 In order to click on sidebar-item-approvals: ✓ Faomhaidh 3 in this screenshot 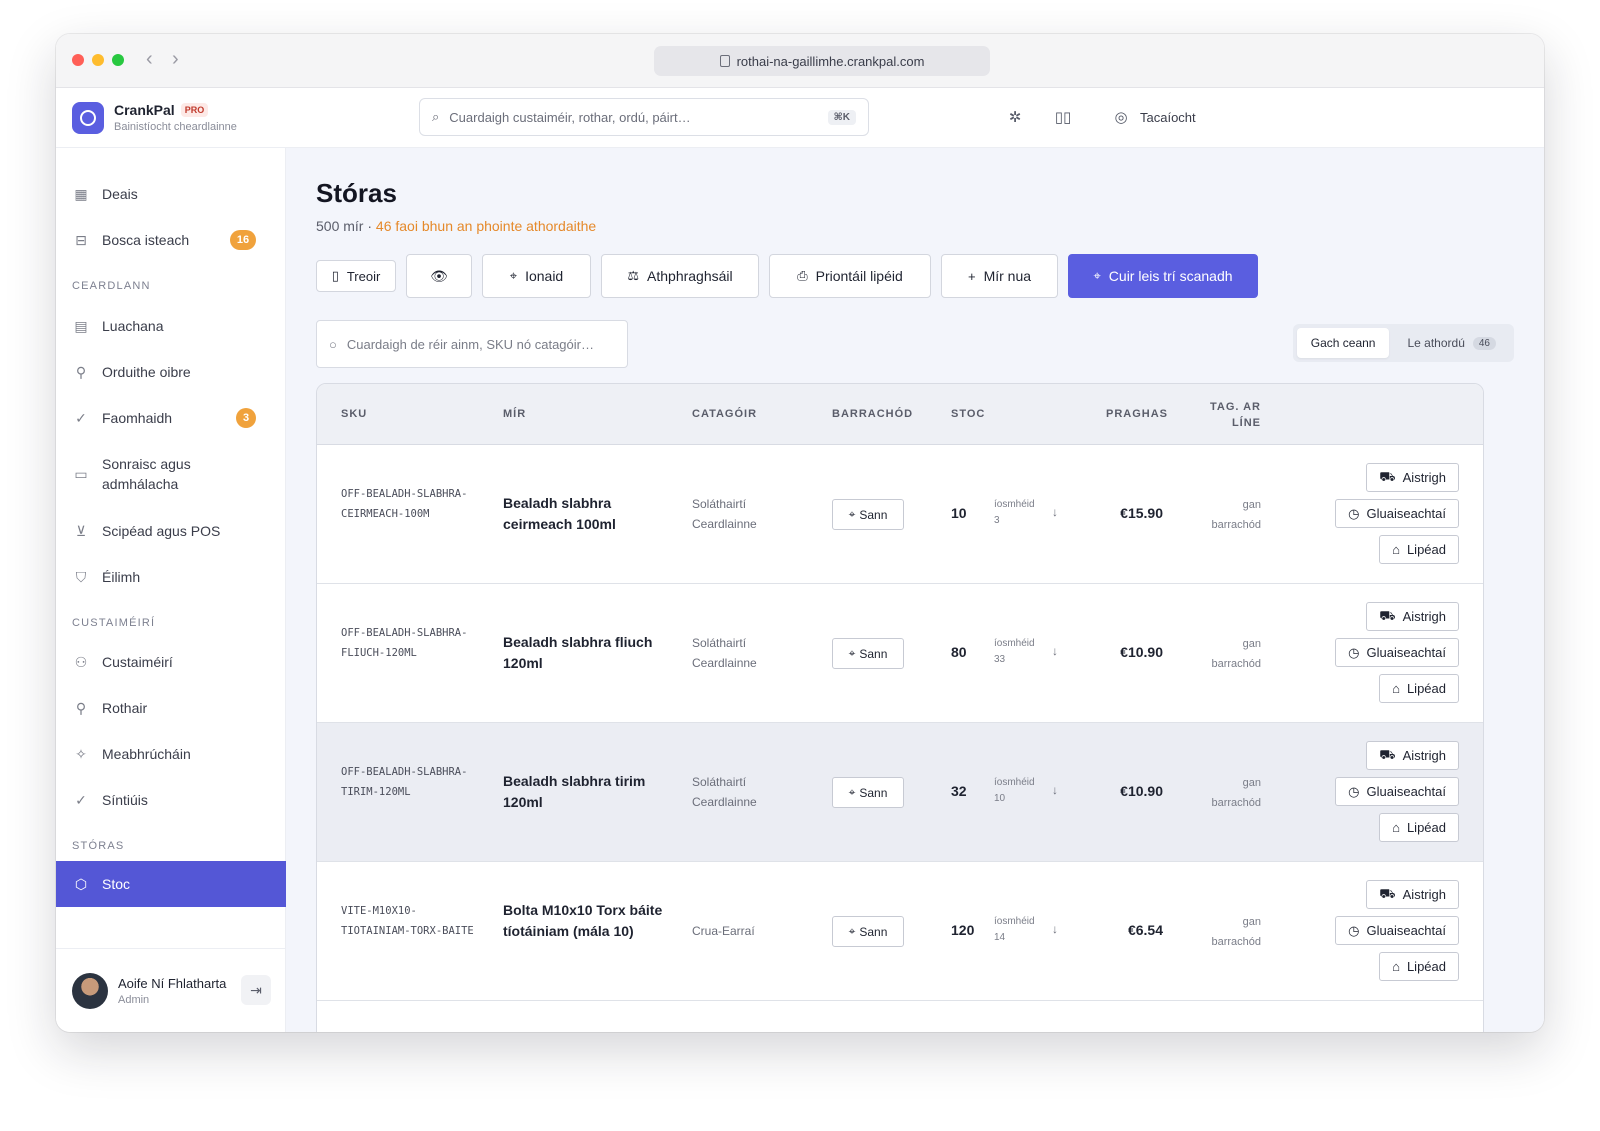, I will do `click(171, 418)`.